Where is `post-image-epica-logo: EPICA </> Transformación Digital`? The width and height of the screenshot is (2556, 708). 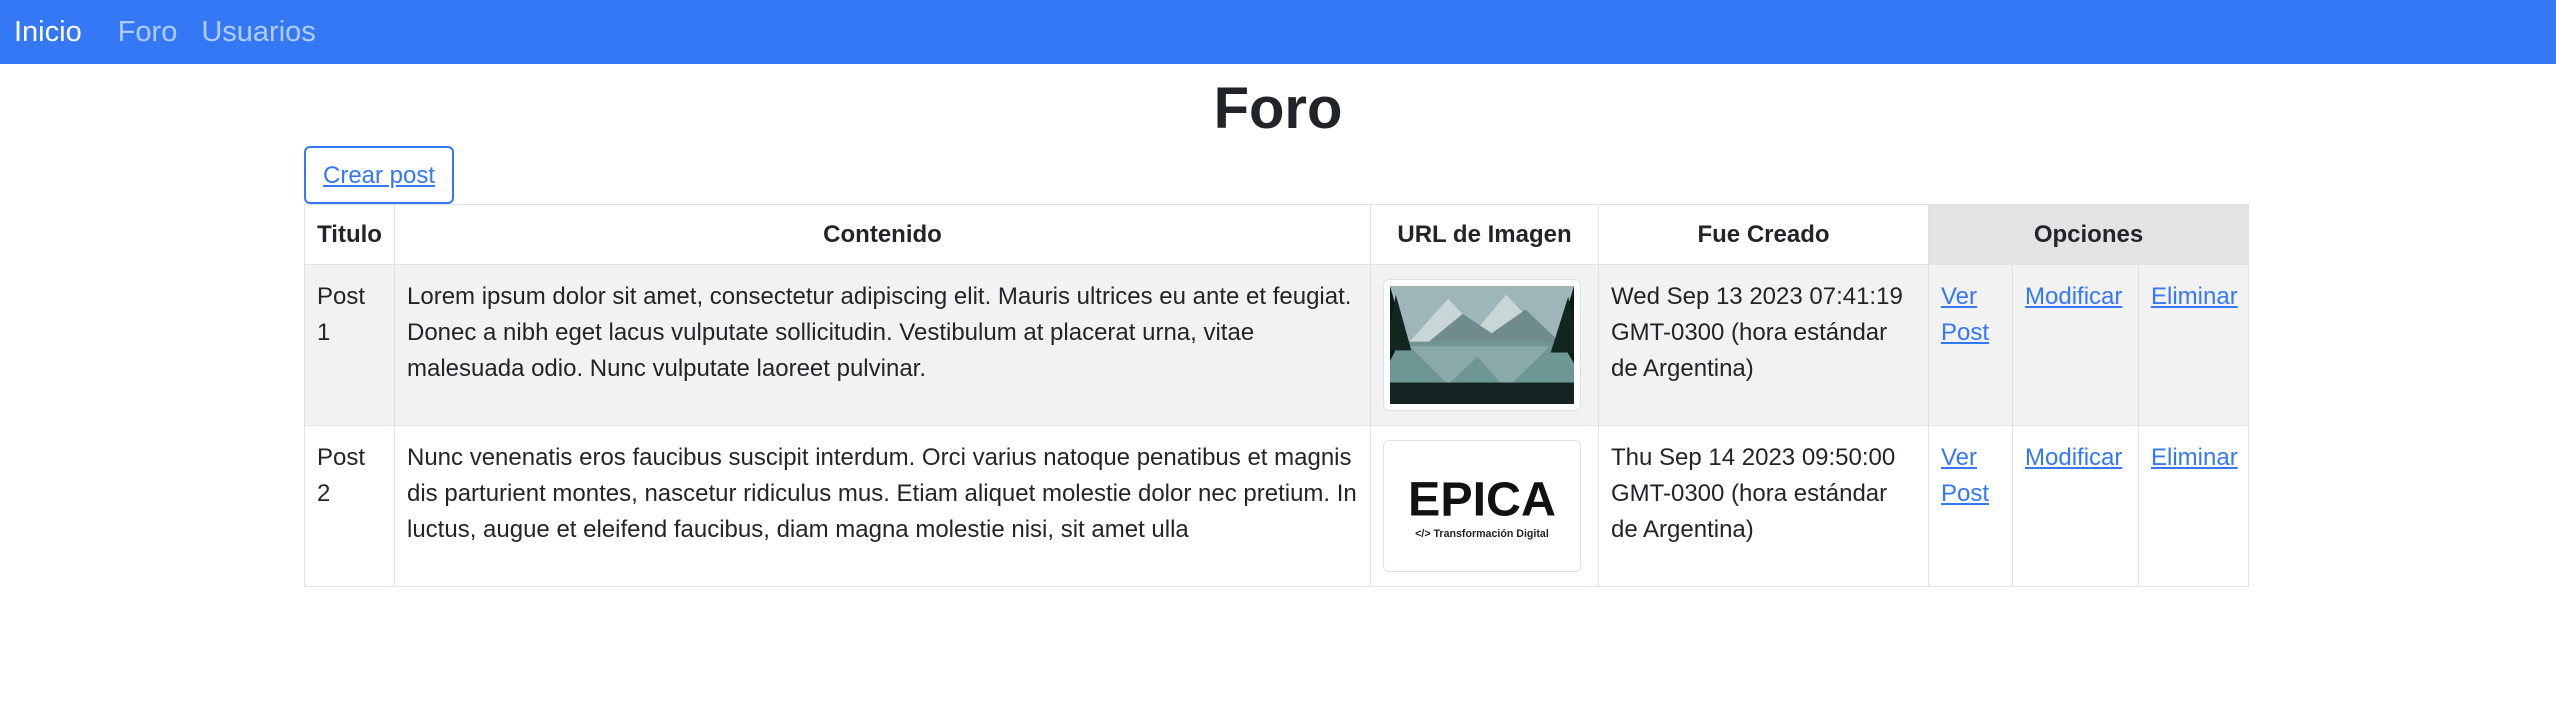
post-image-epica-logo: EPICA </> Transformación Digital is located at coordinates (1482, 506).